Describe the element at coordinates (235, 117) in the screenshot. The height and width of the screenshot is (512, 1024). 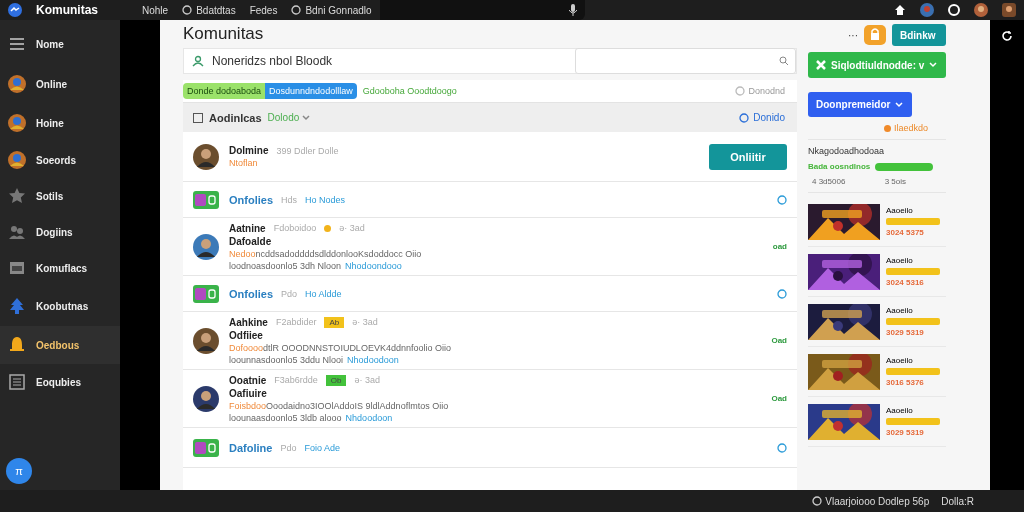
I see `list-title: Aodinlcas` at that location.